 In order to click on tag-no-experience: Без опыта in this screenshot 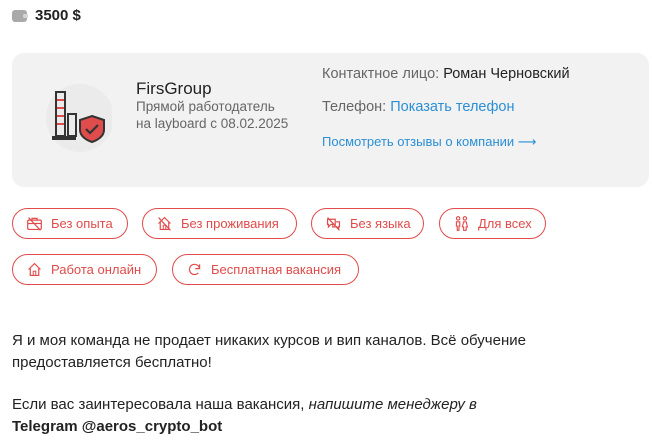, I will do `click(70, 223)`.